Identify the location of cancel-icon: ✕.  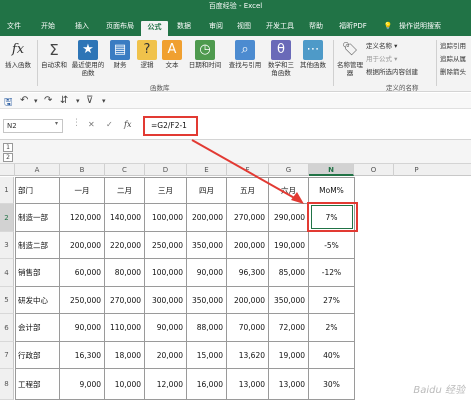
(91, 124).